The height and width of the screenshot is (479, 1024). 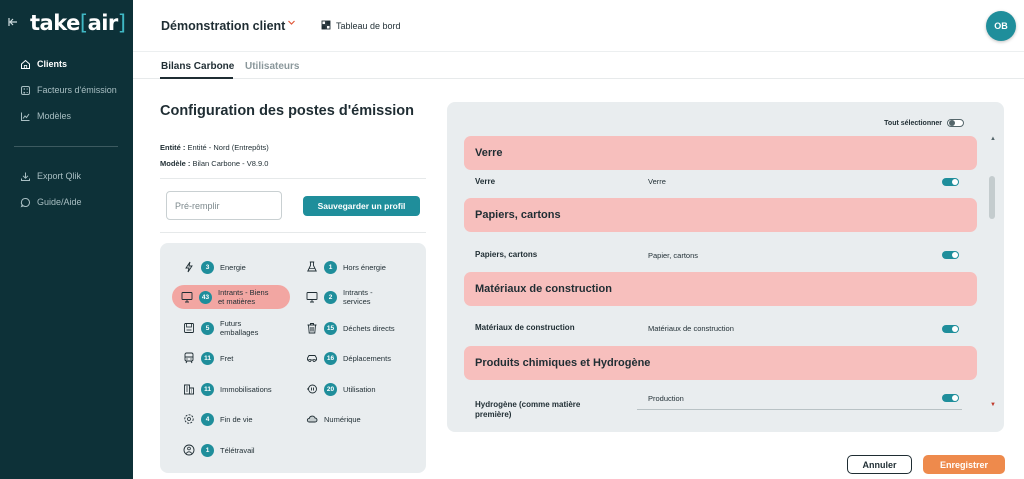 I want to click on category-futurs-emballages: 5 Futurs emballages, so click(x=220, y=328).